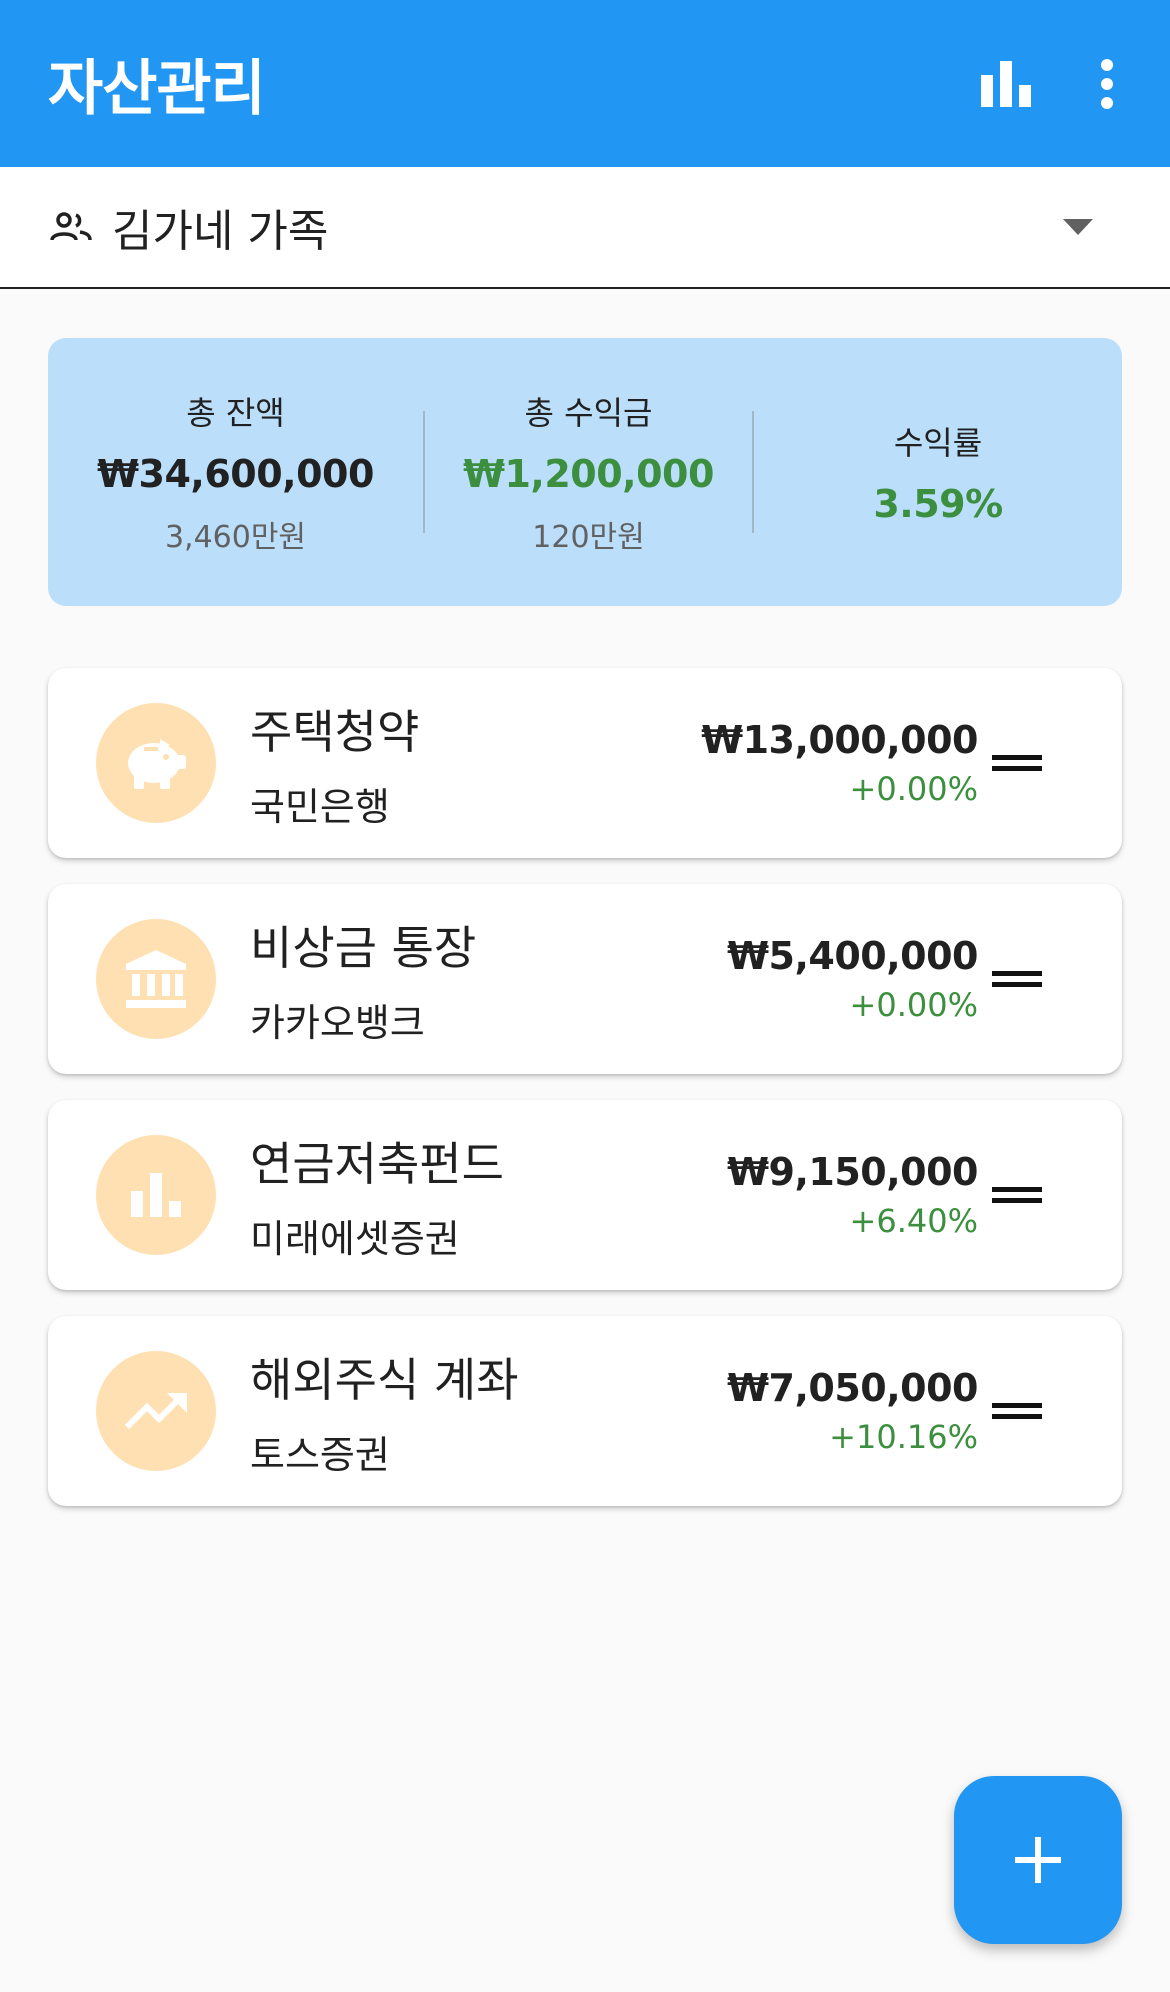  Describe the element at coordinates (157, 89) in the screenshot. I see `app-title: 자산관리` at that location.